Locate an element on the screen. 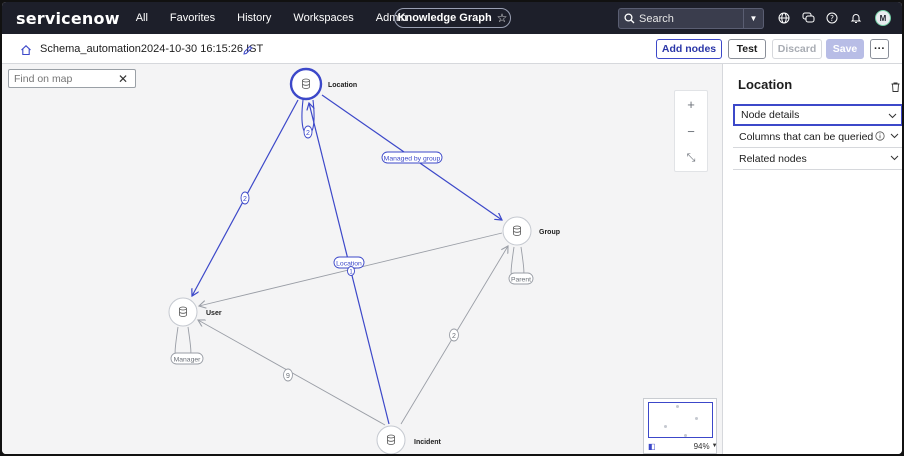 The height and width of the screenshot is (456, 904). section-label: Related nodes is located at coordinates (773, 158).